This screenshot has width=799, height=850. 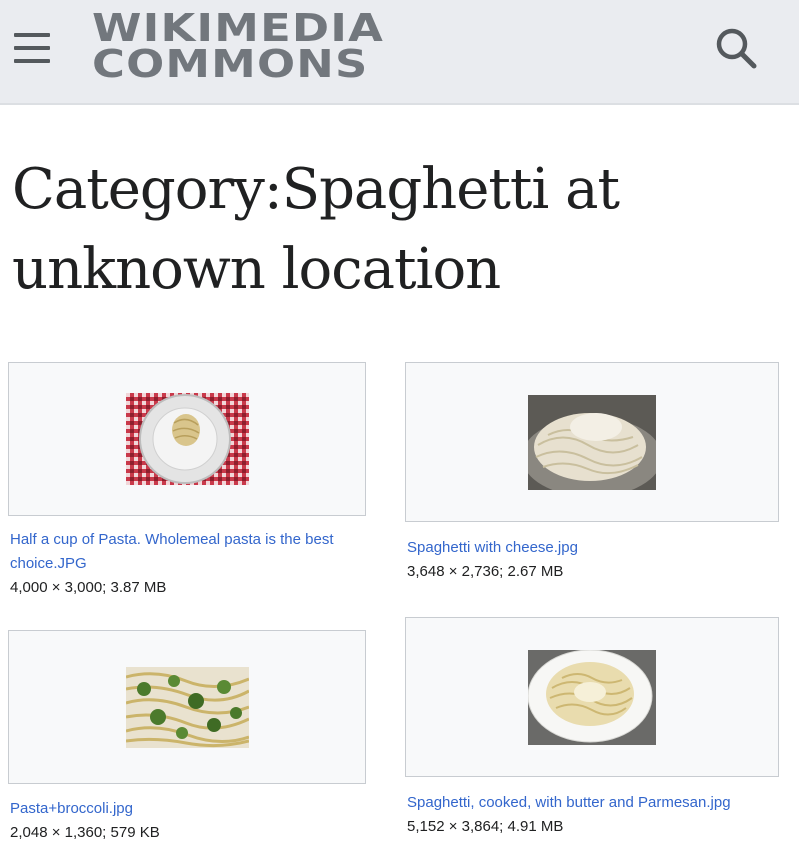 I want to click on wikimedia-commons-logo: WIKIMEDIA COMMONS, so click(x=238, y=46).